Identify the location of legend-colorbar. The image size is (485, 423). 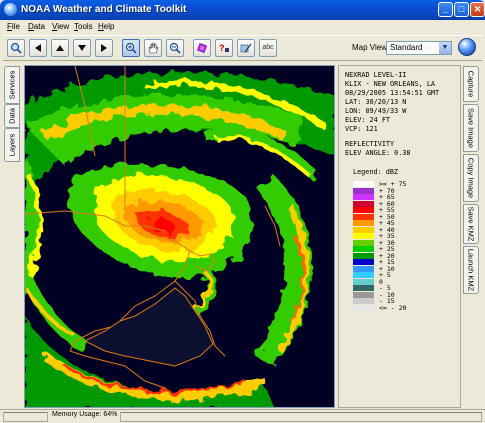
(363, 246).